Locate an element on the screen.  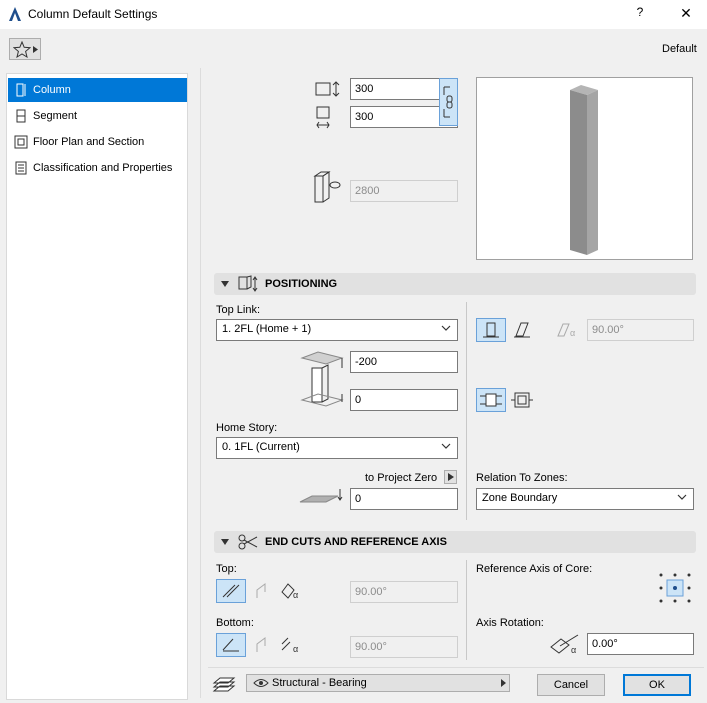
star-icon is located at coordinates (22, 49).